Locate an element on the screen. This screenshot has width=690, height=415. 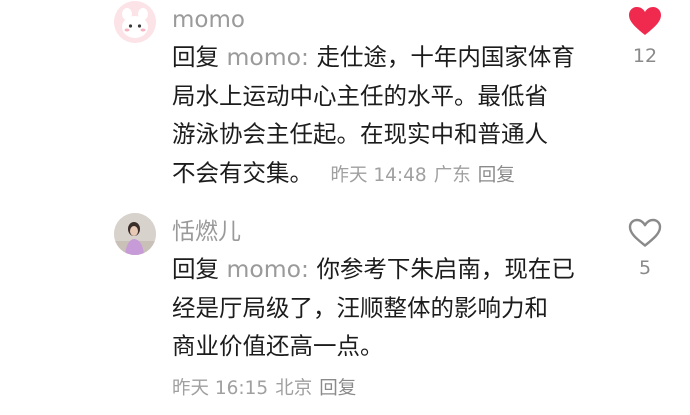
timestamp: 昨天 14:48 is located at coordinates (378, 175).